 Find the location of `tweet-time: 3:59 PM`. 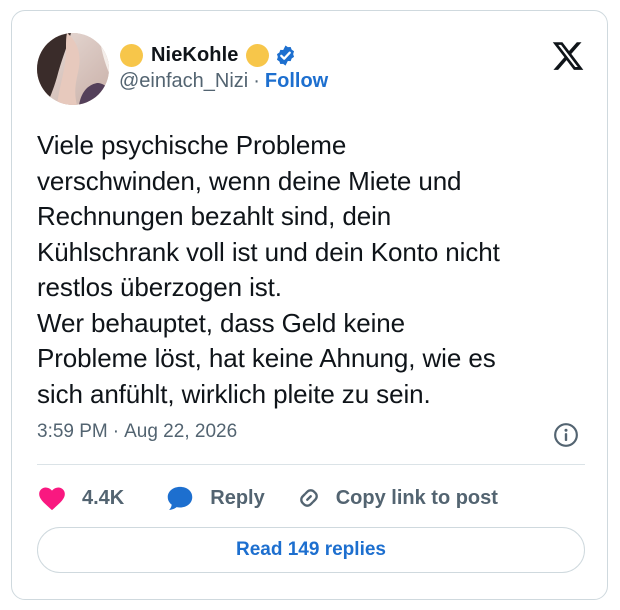

tweet-time: 3:59 PM is located at coordinates (72, 431).